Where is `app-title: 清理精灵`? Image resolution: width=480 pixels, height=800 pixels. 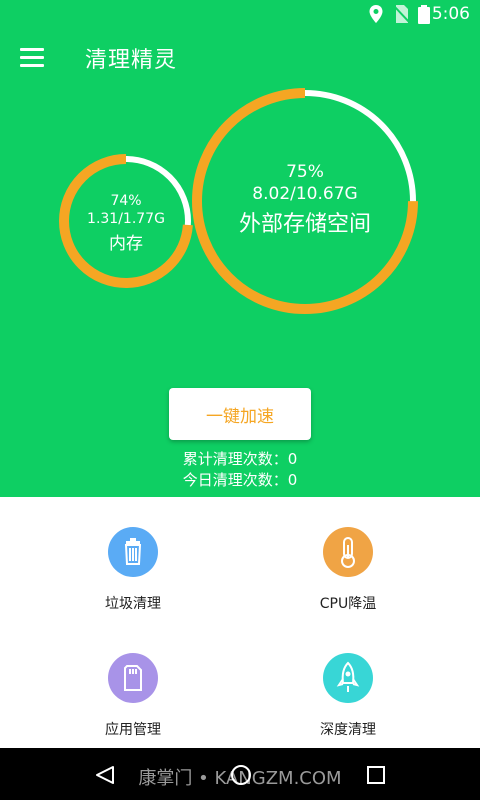
app-title: 清理精灵 is located at coordinates (131, 60).